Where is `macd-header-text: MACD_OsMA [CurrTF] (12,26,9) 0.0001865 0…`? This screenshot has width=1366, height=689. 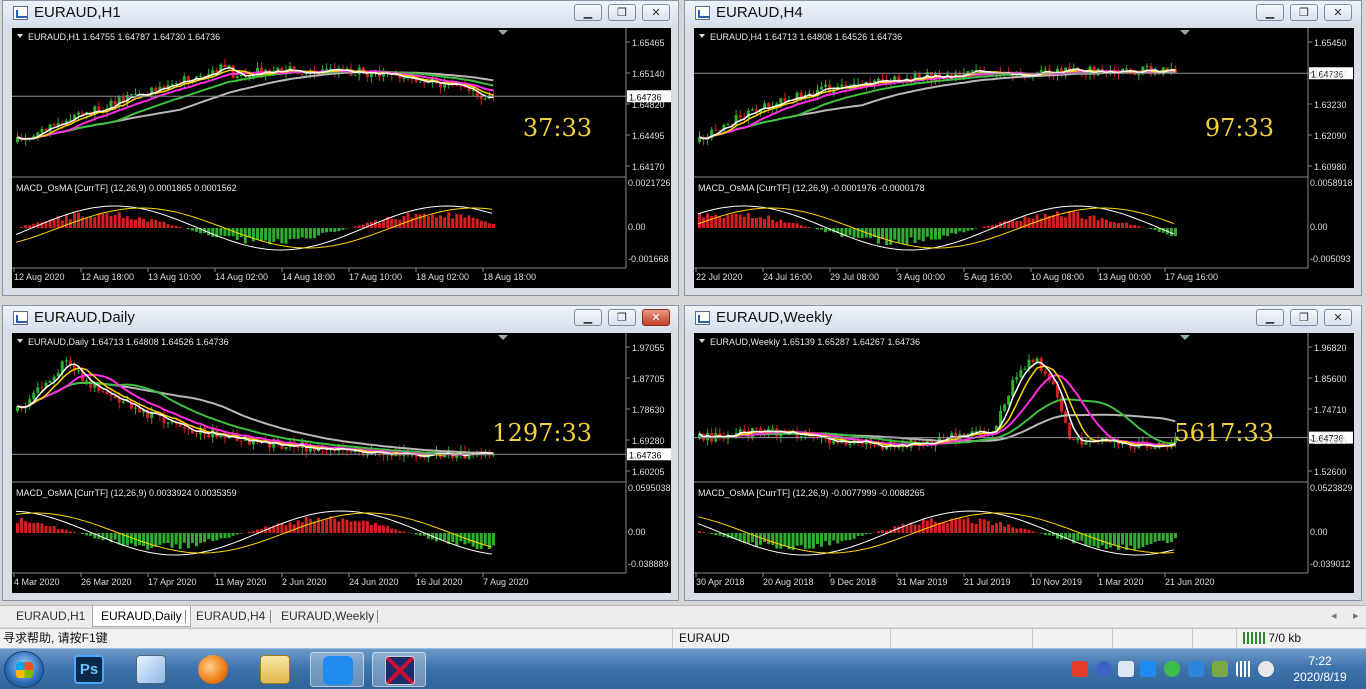
macd-header-text: MACD_OsMA [CurrTF] (12,26,9) 0.0001865 0… is located at coordinates (126, 188).